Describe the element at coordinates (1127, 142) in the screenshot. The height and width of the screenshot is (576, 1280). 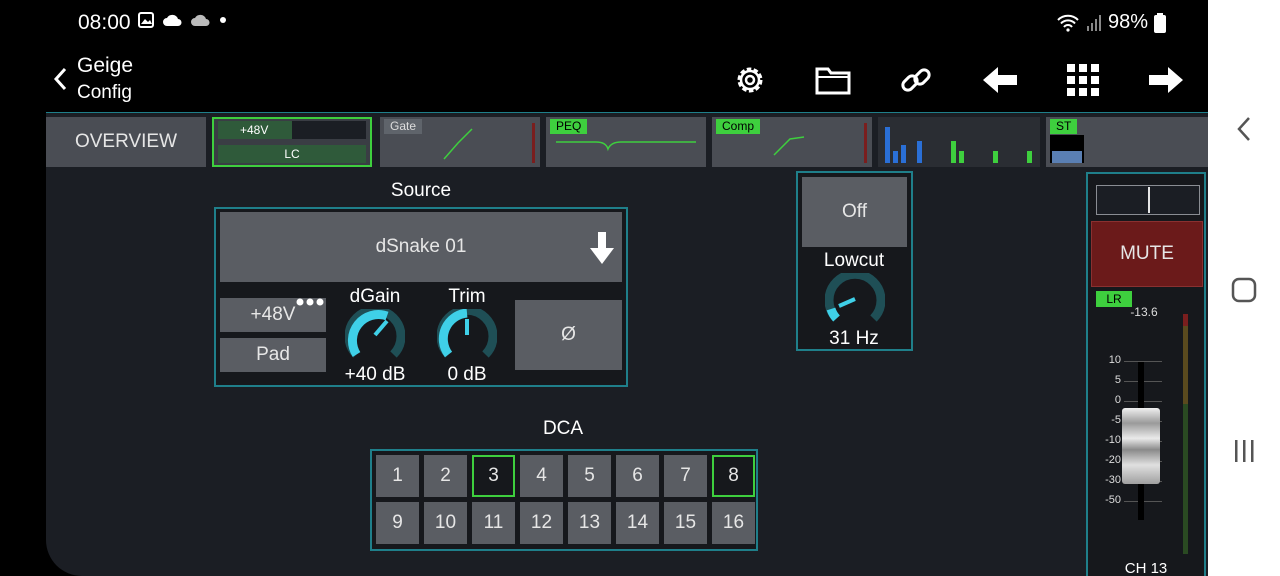
I see `strip-st-cell: ST` at that location.